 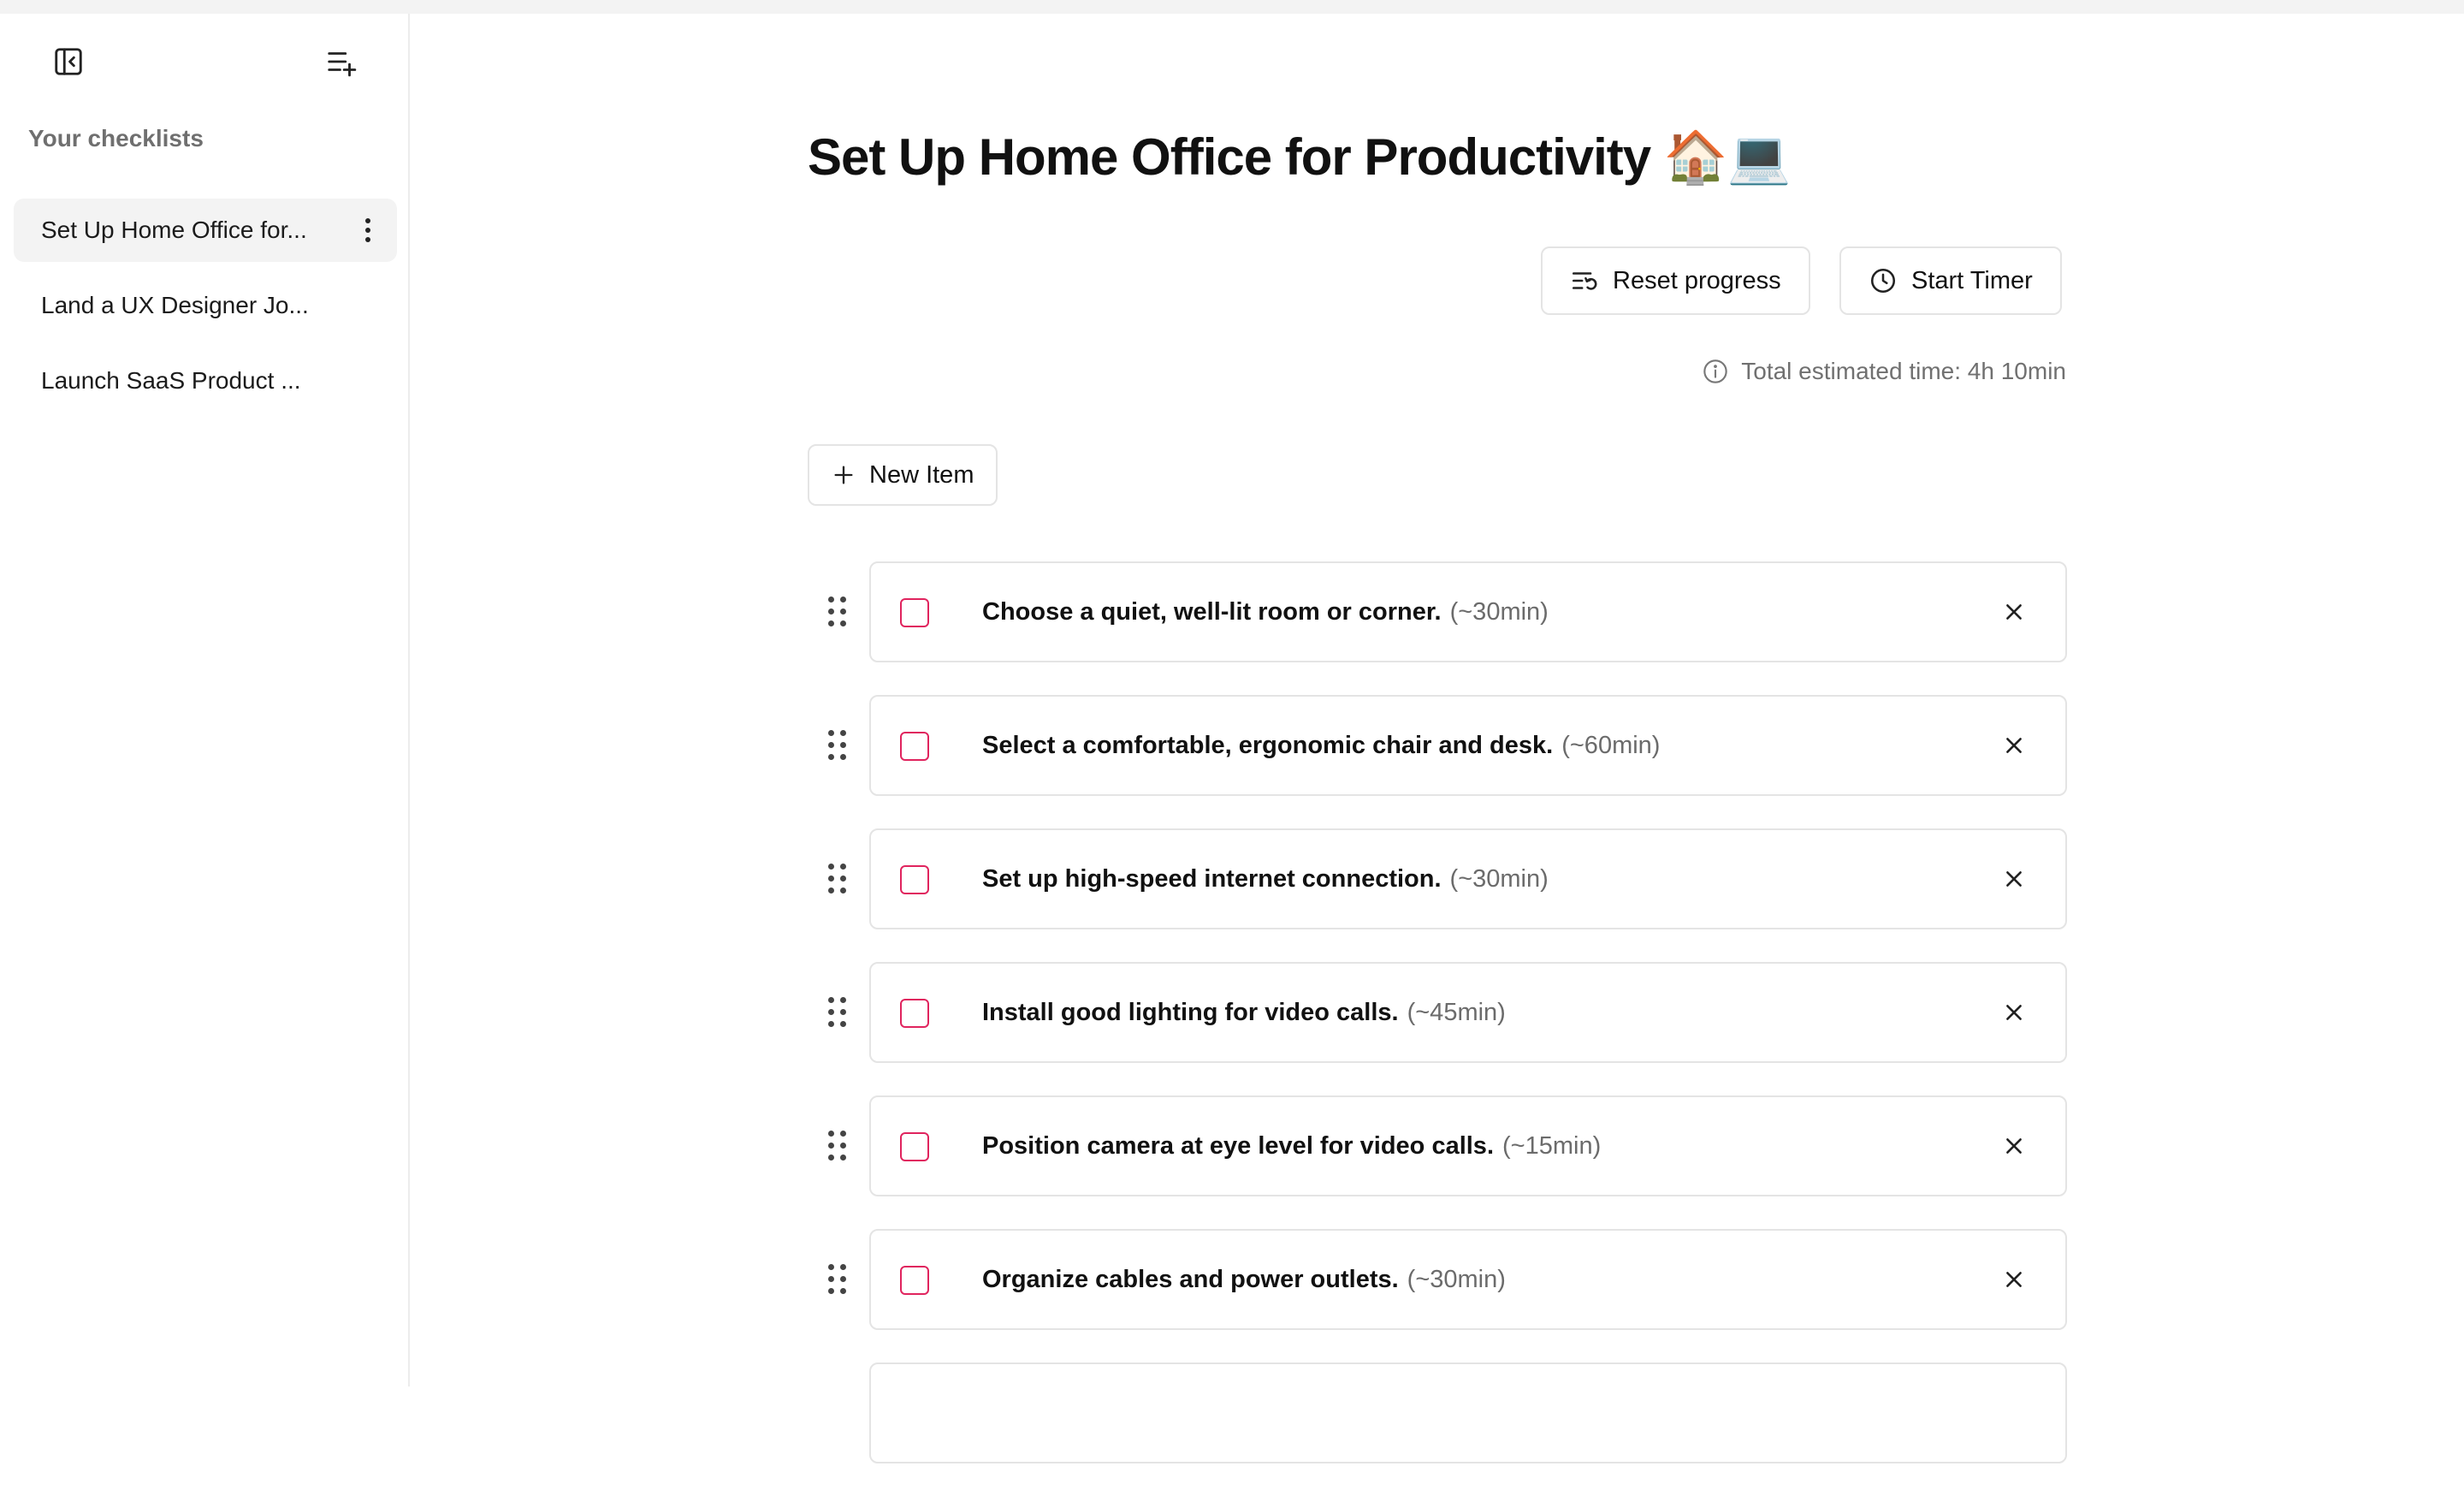 I want to click on new-item-button: New Item, so click(x=903, y=475).